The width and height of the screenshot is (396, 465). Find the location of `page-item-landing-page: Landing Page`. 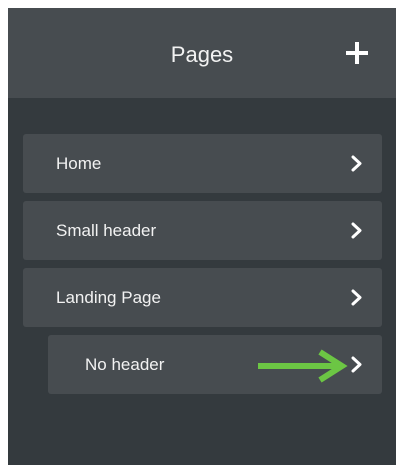

page-item-landing-page: Landing Page is located at coordinates (202, 297).